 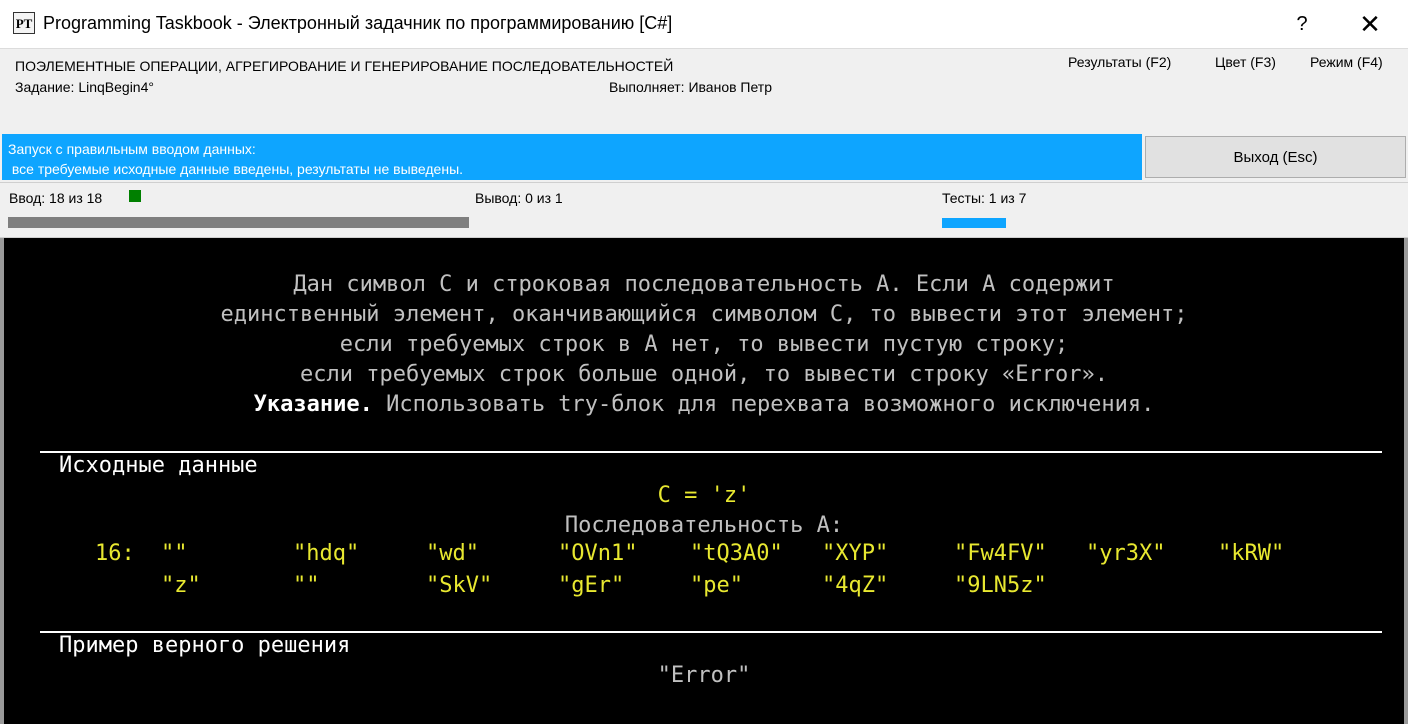 What do you see at coordinates (691, 87) in the screenshot?
I see `performer-name: Выполняет: Иванов Петр` at bounding box center [691, 87].